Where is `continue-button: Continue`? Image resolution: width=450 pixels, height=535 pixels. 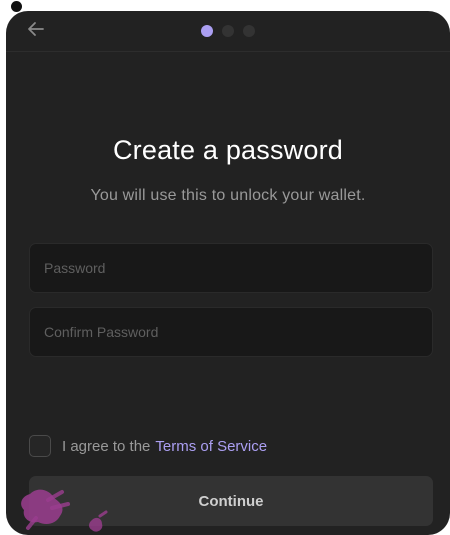
continue-button: Continue is located at coordinates (231, 501).